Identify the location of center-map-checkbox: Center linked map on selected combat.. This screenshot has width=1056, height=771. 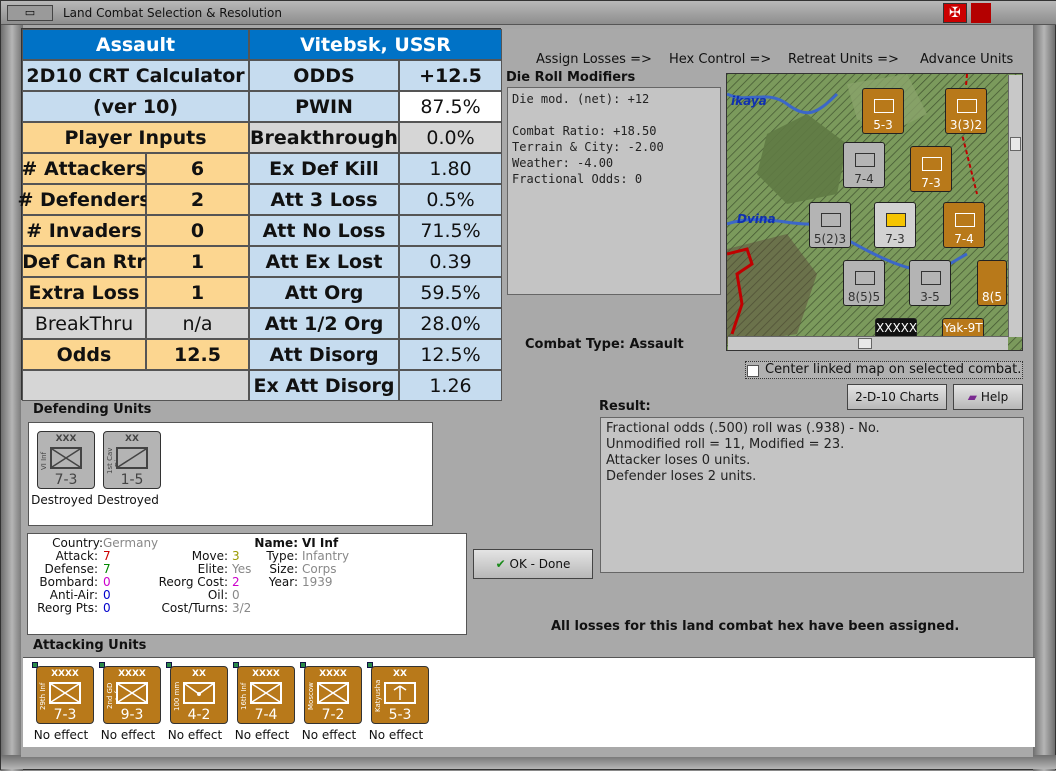
(884, 370).